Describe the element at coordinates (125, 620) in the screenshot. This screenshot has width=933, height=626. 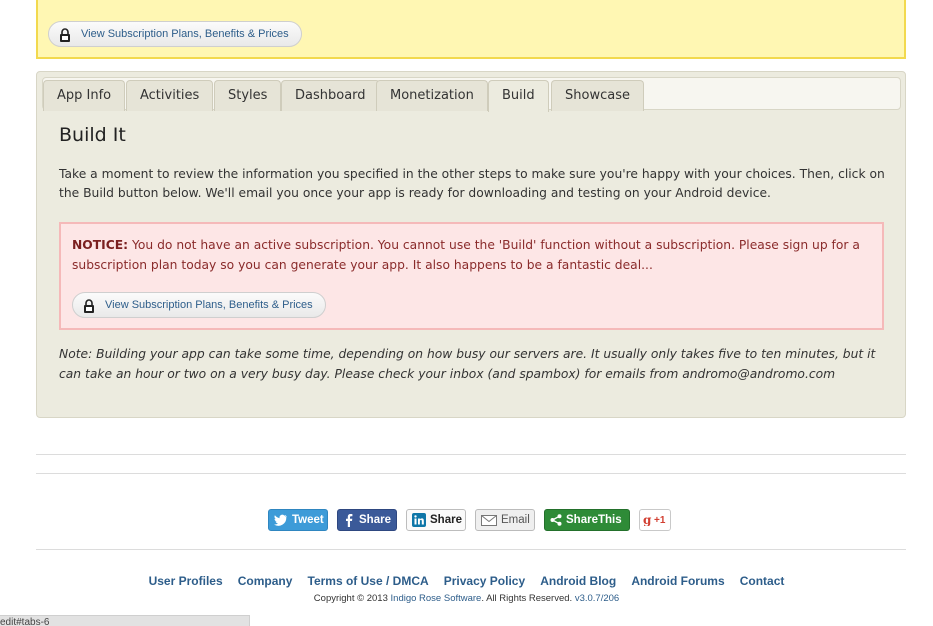
I see `browser-status-bar: edit#tabs-6` at that location.